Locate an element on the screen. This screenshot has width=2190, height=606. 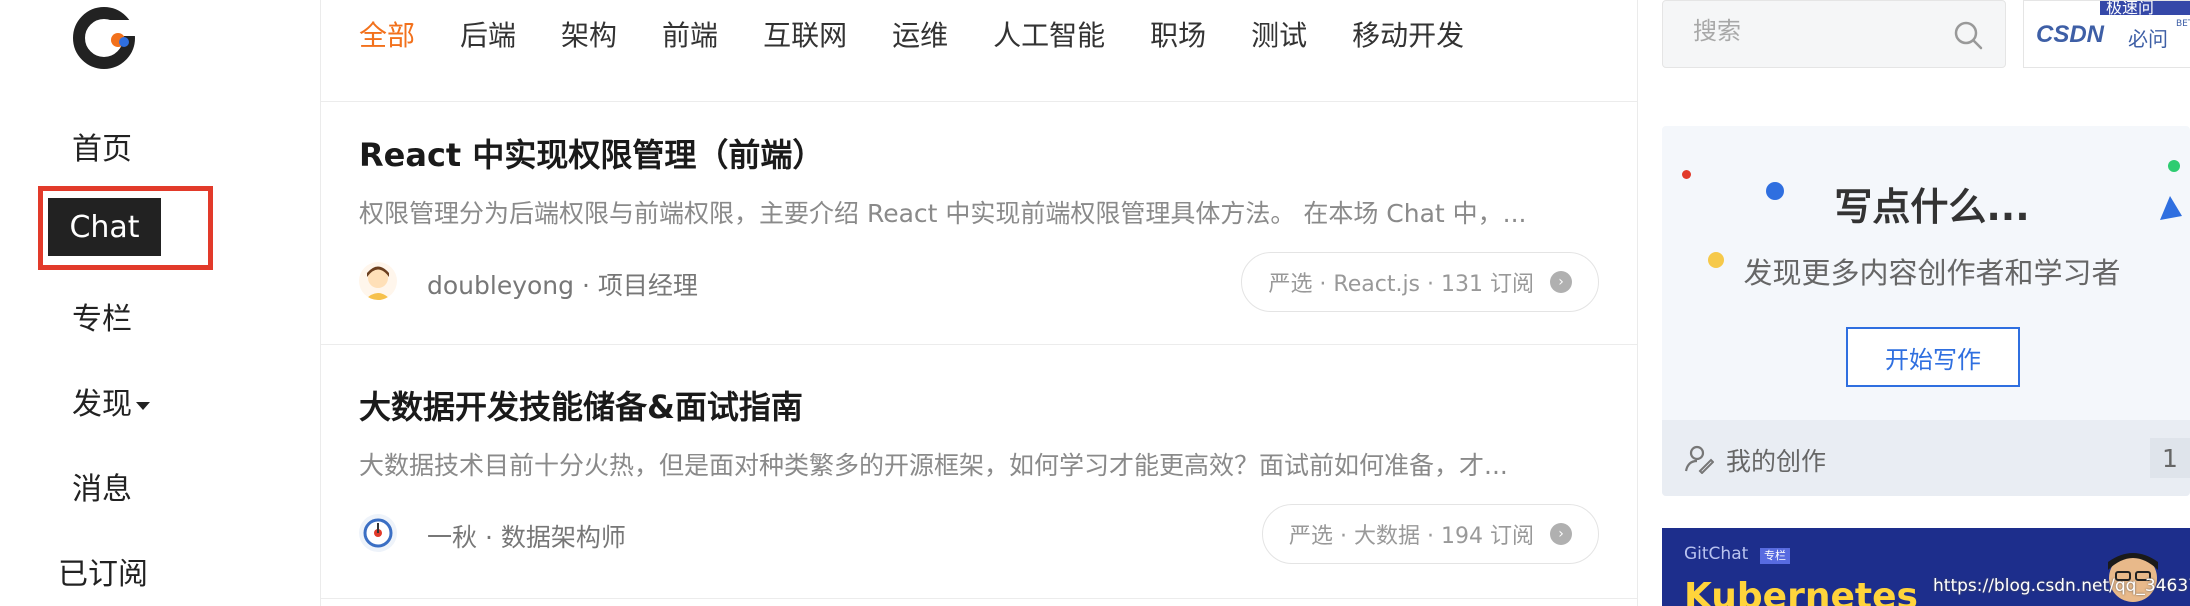
gitchat-logo is located at coordinates (104, 38).